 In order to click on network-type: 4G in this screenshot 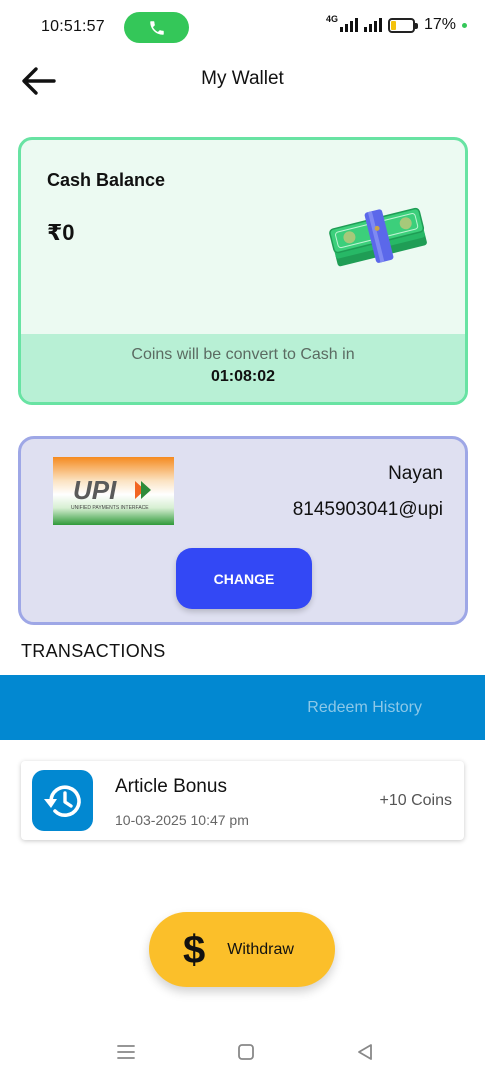, I will do `click(331, 19)`.